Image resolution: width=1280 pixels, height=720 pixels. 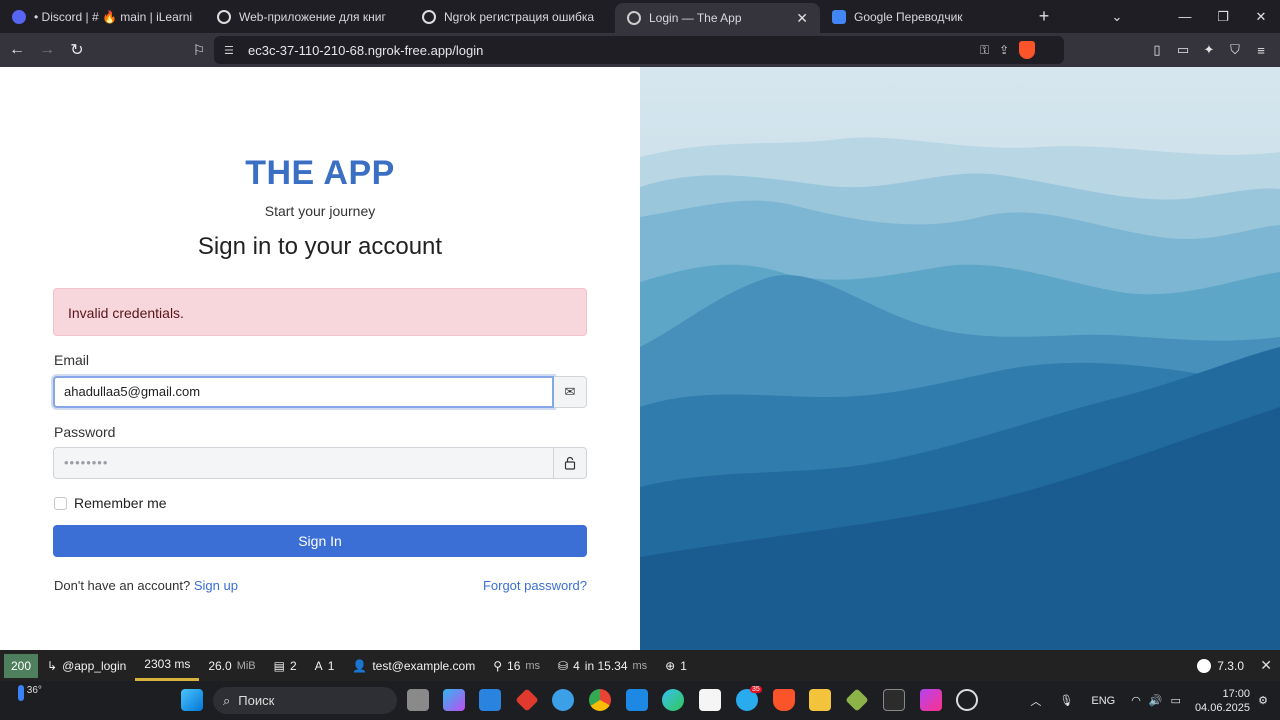 What do you see at coordinates (122, 585) in the screenshot?
I see `no-account-text: Don't have an account?` at bounding box center [122, 585].